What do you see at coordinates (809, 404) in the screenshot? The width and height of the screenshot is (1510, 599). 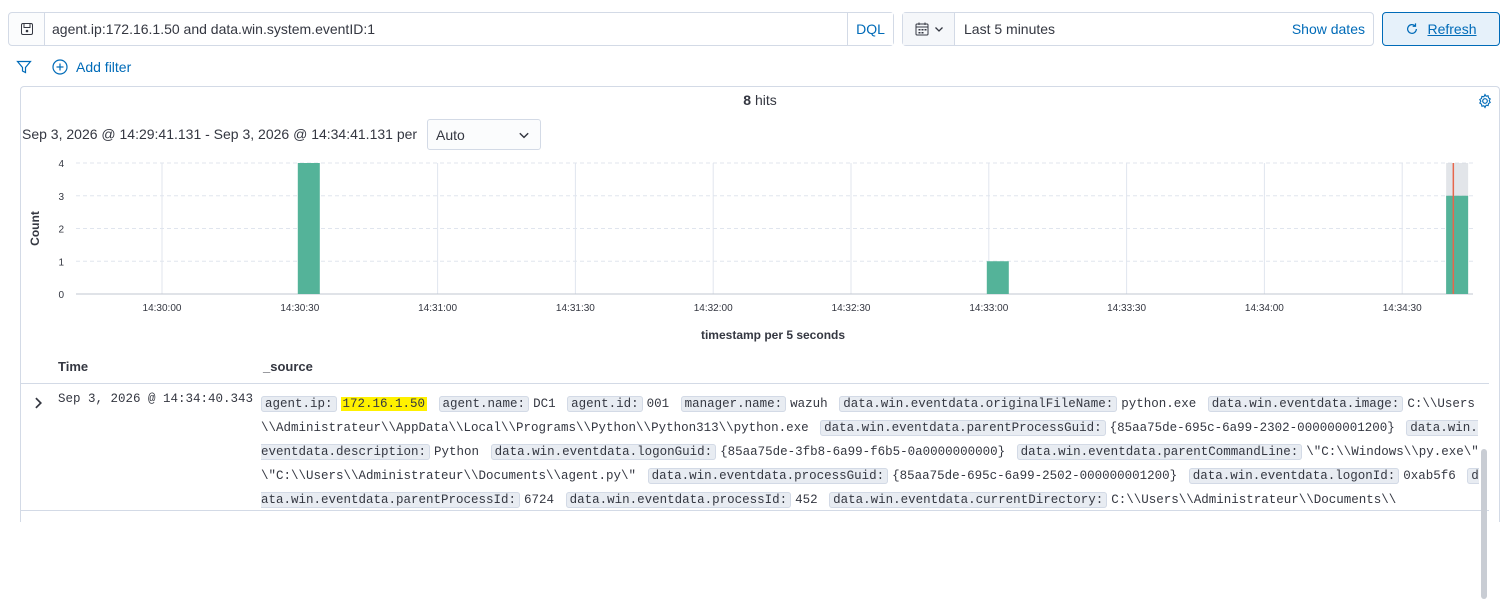 I see `source-field-value: wazuh` at bounding box center [809, 404].